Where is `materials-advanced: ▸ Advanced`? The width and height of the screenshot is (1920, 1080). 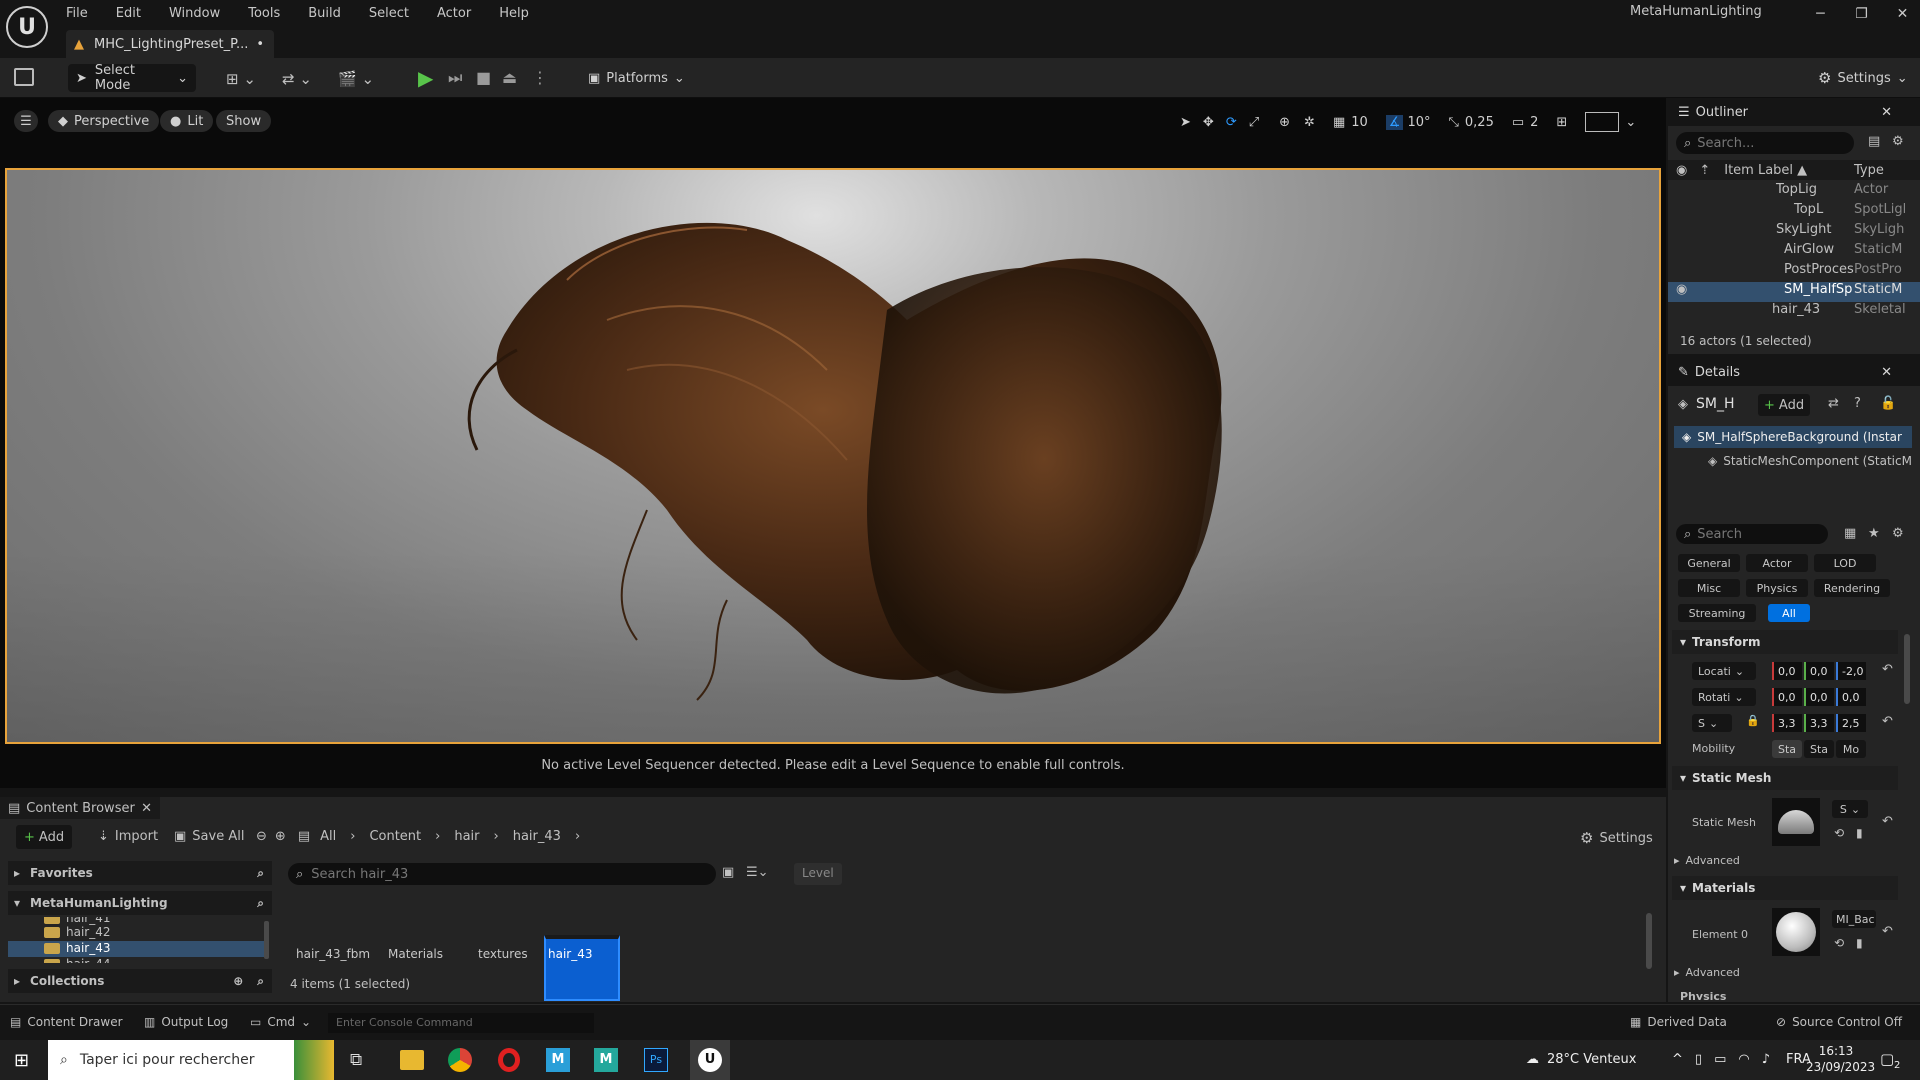
materials-advanced: ▸ Advanced is located at coordinates (1707, 972).